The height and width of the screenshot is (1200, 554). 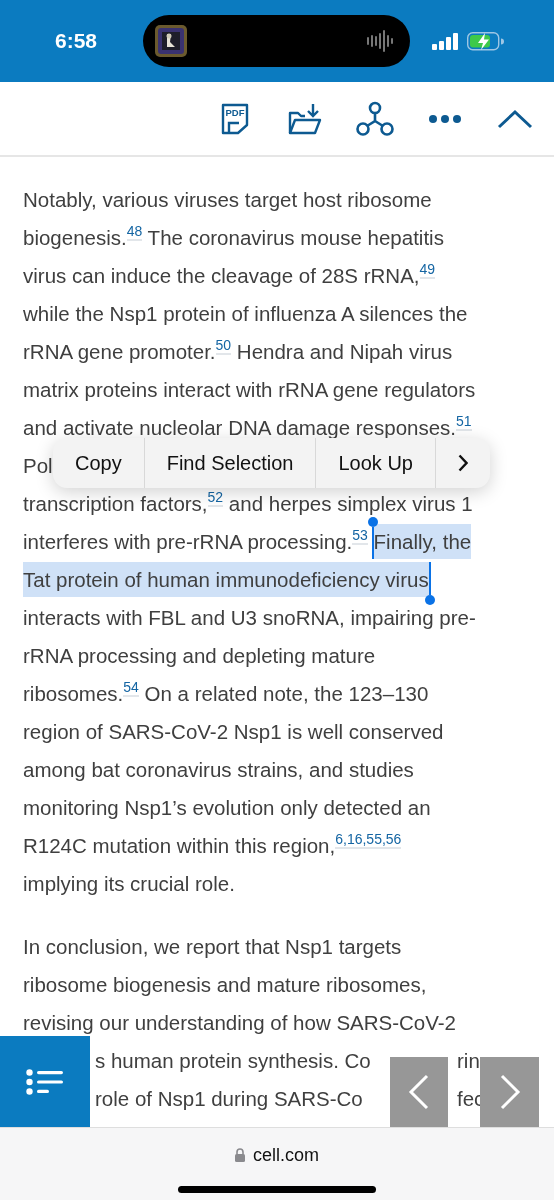 I want to click on menu-item: Find Selection, so click(x=229, y=463).